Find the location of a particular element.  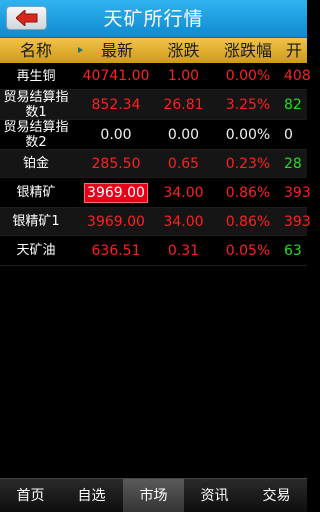

row-open: 82 is located at coordinates (293, 104).